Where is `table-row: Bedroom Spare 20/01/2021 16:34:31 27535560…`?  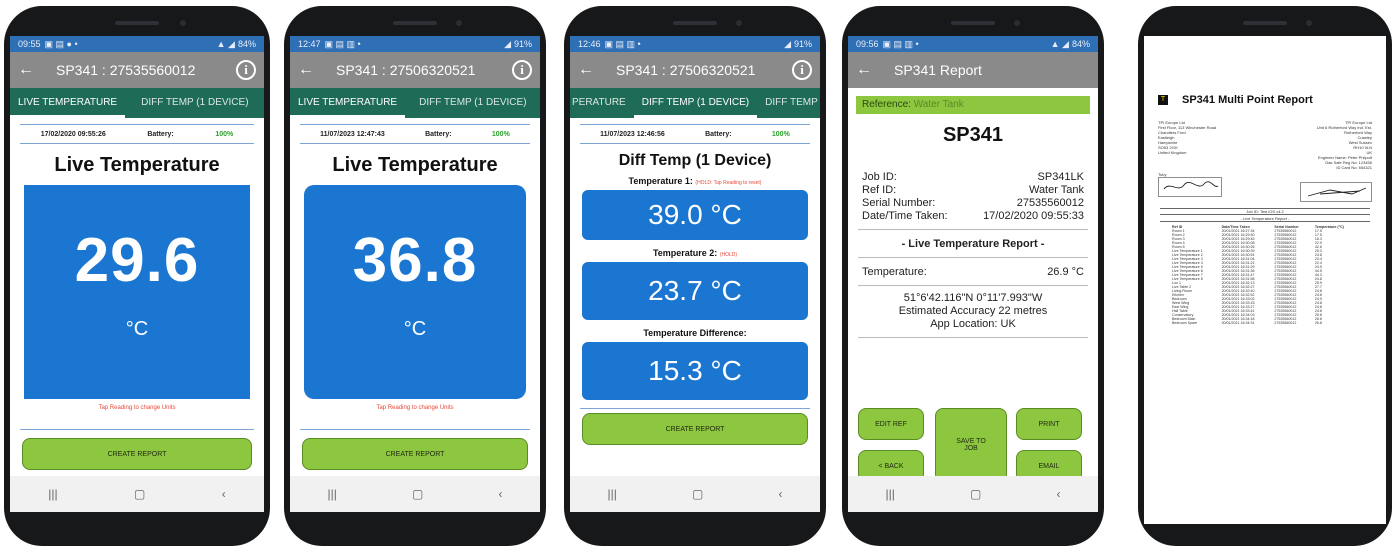
table-row: Bedroom Spare 20/01/2021 16:34:31 27535560… is located at coordinates (1265, 323).